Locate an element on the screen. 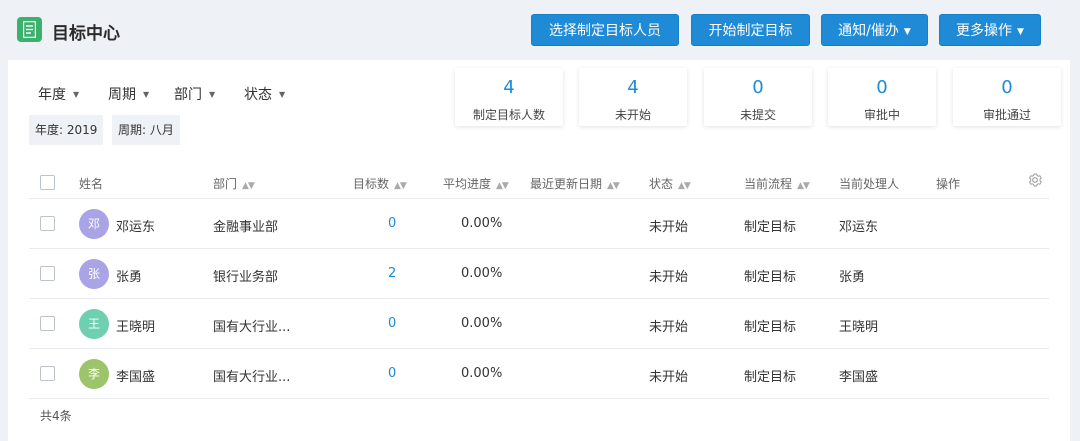 Image resolution: width=1080 pixels, height=441 pixels. cycle-filter-dropdown: 周期 ▼ is located at coordinates (128, 94).